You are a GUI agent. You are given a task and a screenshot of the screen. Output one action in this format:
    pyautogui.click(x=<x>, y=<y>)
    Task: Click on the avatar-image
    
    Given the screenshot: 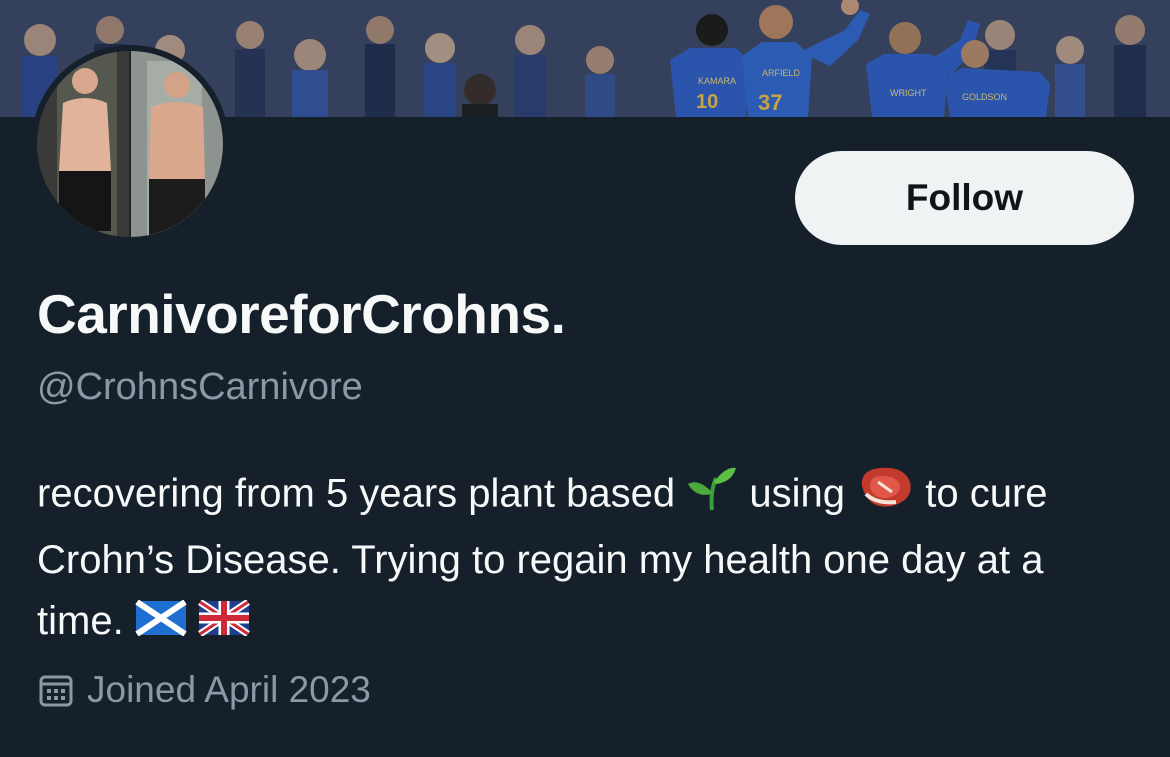 What is the action you would take?
    pyautogui.click(x=130, y=144)
    